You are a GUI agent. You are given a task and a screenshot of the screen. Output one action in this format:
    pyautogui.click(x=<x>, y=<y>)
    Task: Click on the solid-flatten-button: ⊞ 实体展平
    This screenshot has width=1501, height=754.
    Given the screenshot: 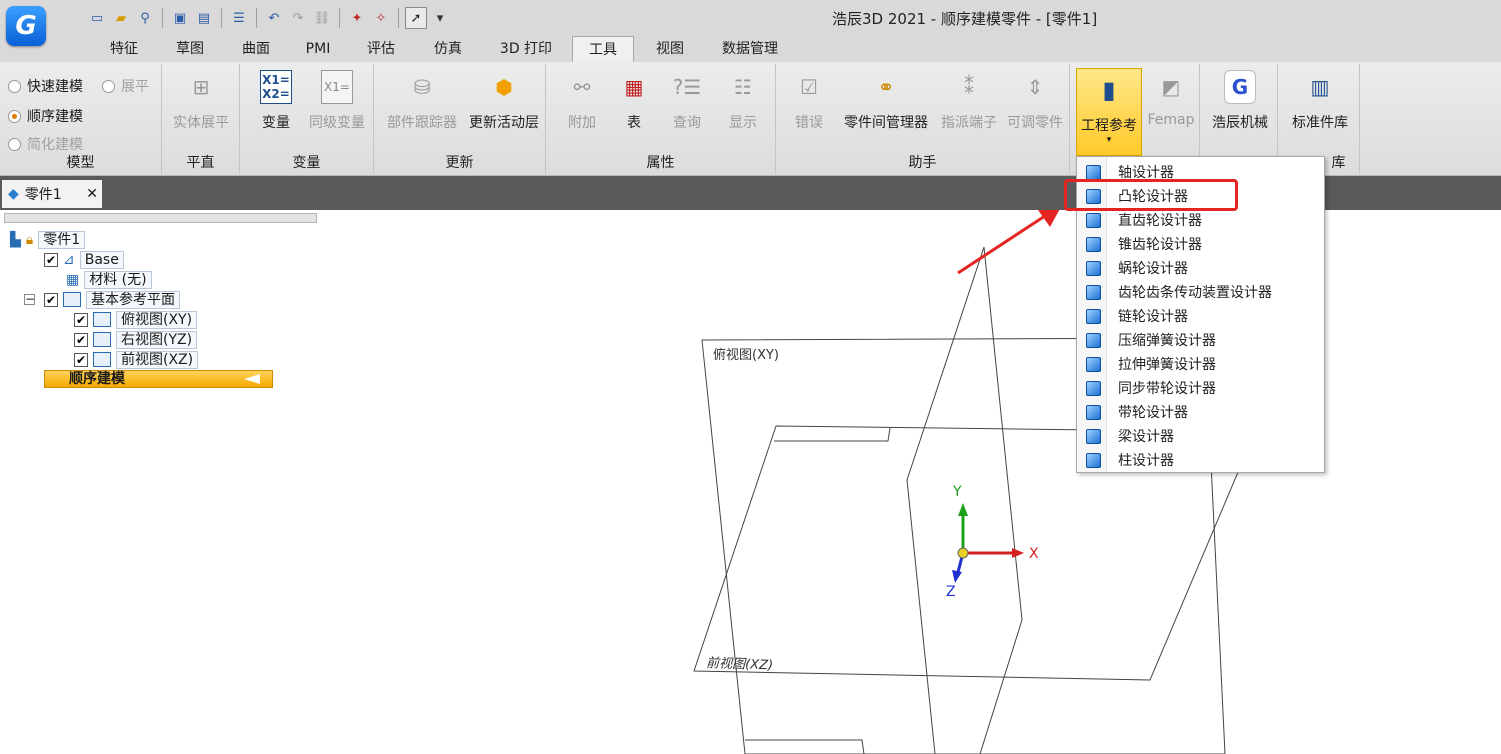 What is the action you would take?
    pyautogui.click(x=201, y=101)
    